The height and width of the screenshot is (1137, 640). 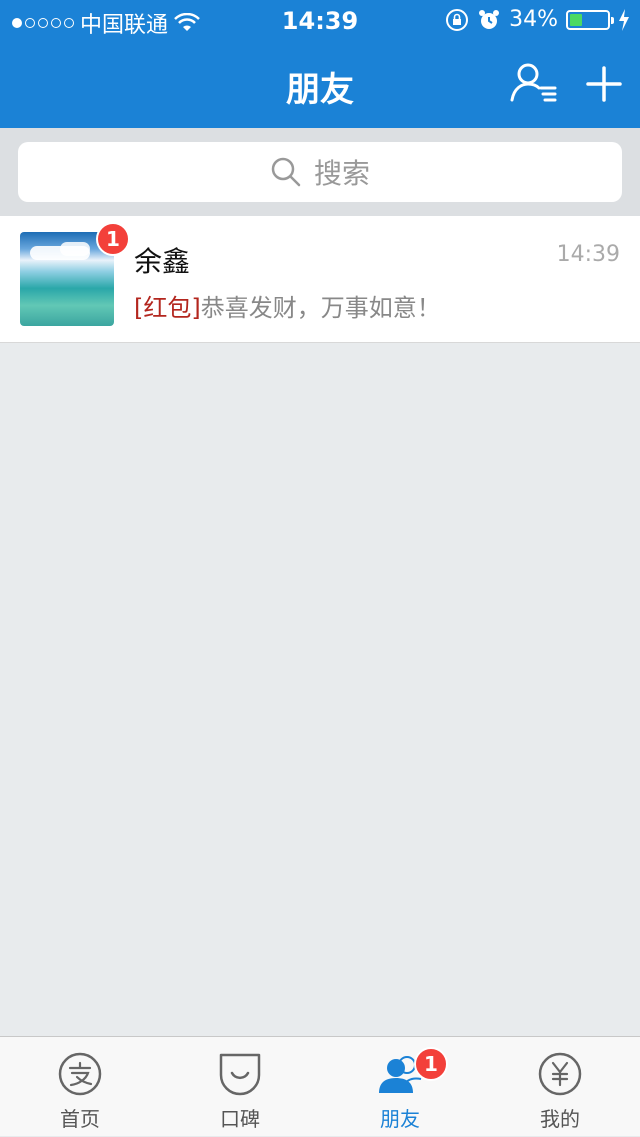 What do you see at coordinates (457, 19) in the screenshot?
I see `rotation-lock-icon` at bounding box center [457, 19].